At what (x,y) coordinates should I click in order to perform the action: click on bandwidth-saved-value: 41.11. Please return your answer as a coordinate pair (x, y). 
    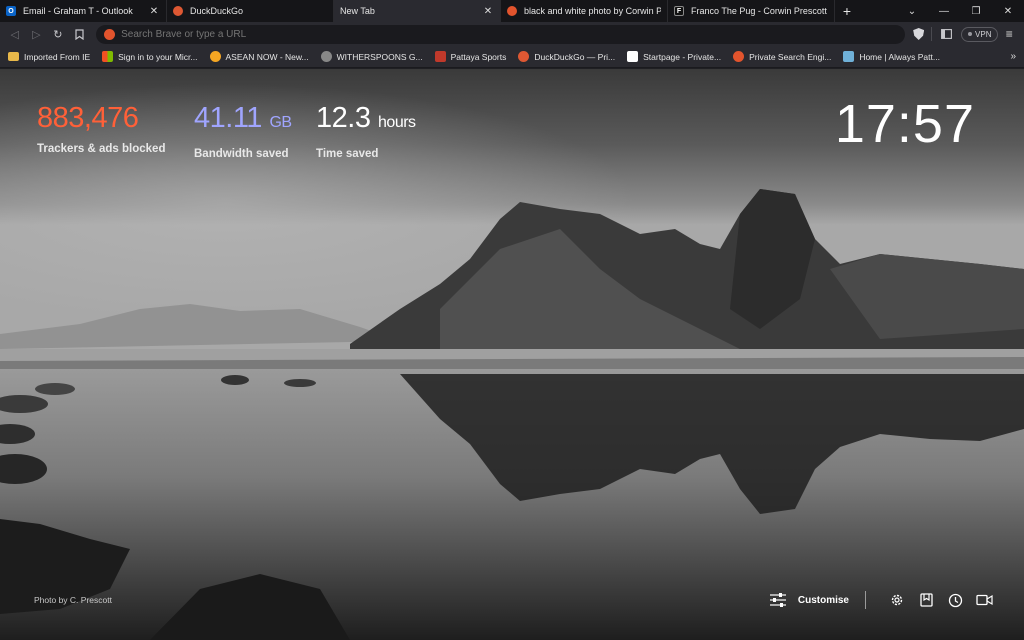
    Looking at the image, I should click on (228, 118).